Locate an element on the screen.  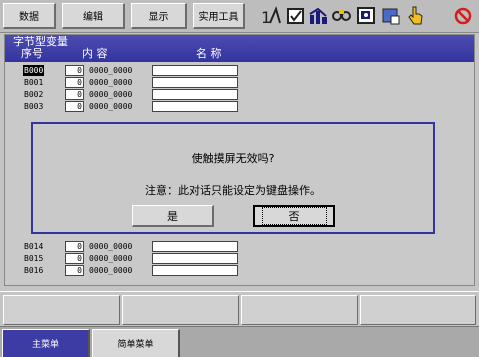
tool-link-icon is located at coordinates (342, 16).